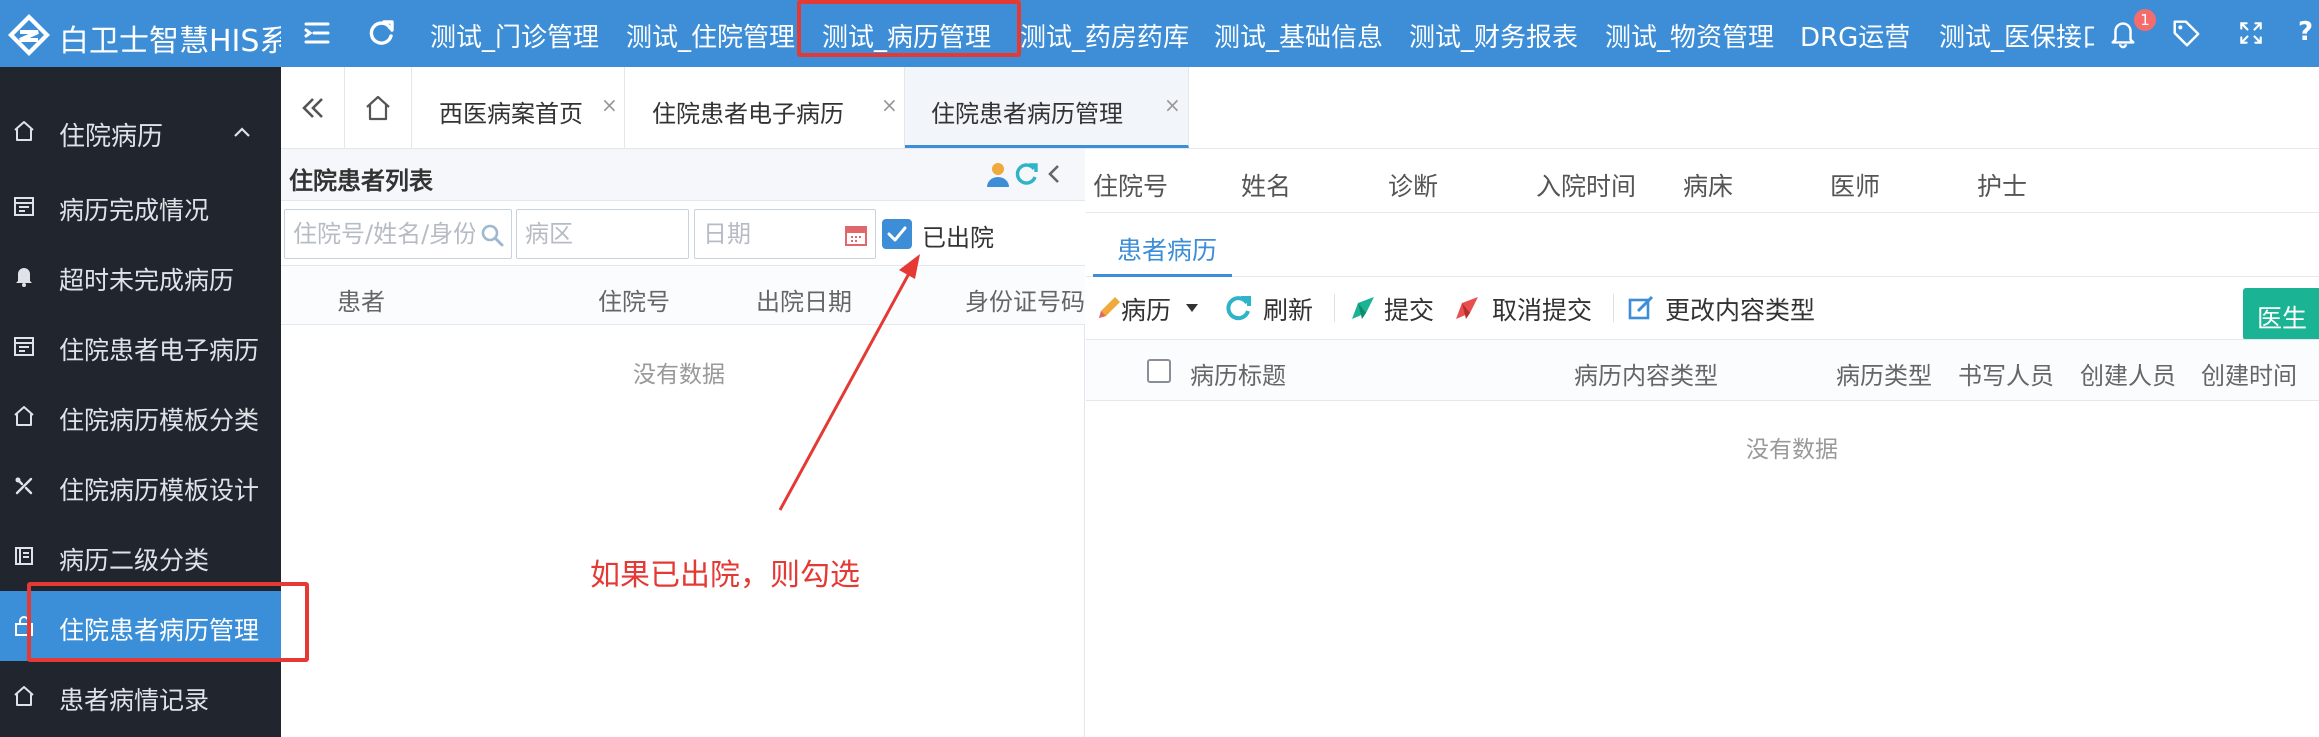  I want to click on double-chevron-left-icon, so click(312, 107).